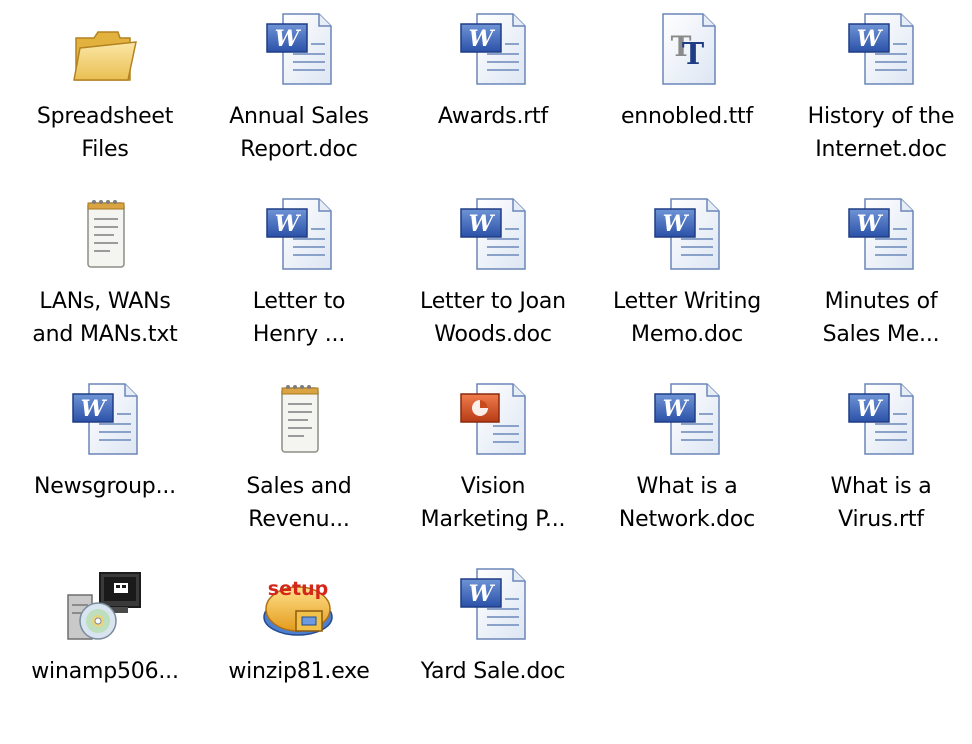 The image size is (972, 744). What do you see at coordinates (299, 96) in the screenshot?
I see `desktop-item-annual-sales-report: W Annual Sales Report.doc` at bounding box center [299, 96].